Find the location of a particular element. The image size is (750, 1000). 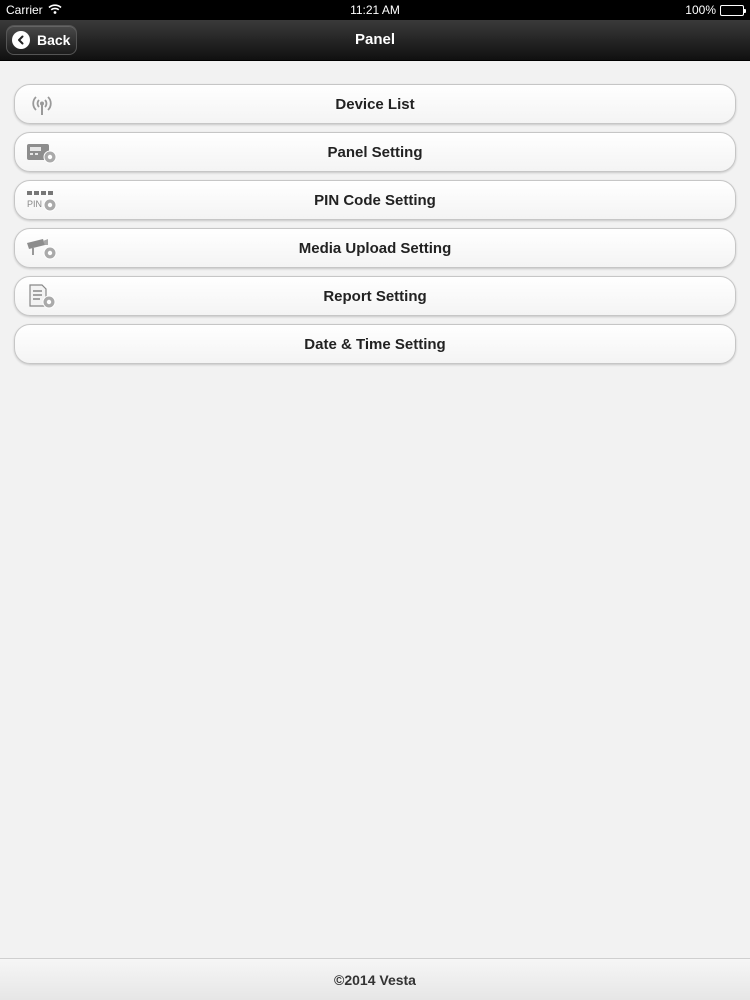

report-gear-icon is located at coordinates (42, 296).